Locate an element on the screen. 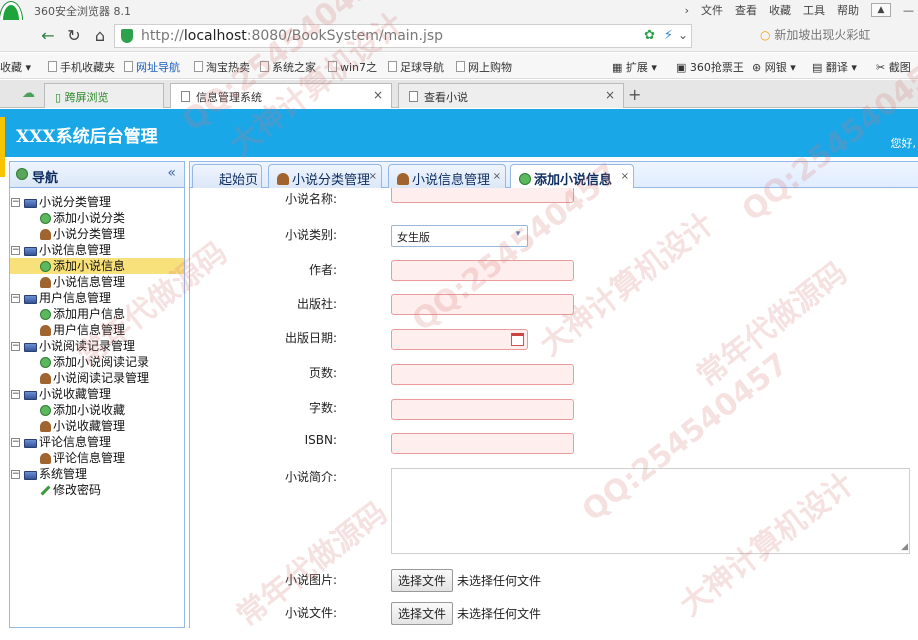 The height and width of the screenshot is (640, 918). fav-nav: 网址导航 is located at coordinates (152, 67).